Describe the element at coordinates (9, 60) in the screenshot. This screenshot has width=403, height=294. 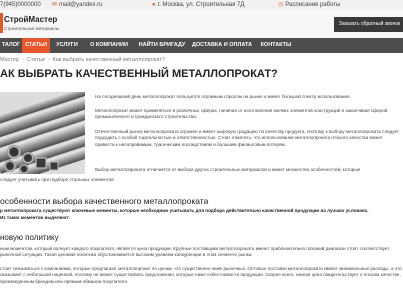
I see `breadcrumb-home: Мастер` at that location.